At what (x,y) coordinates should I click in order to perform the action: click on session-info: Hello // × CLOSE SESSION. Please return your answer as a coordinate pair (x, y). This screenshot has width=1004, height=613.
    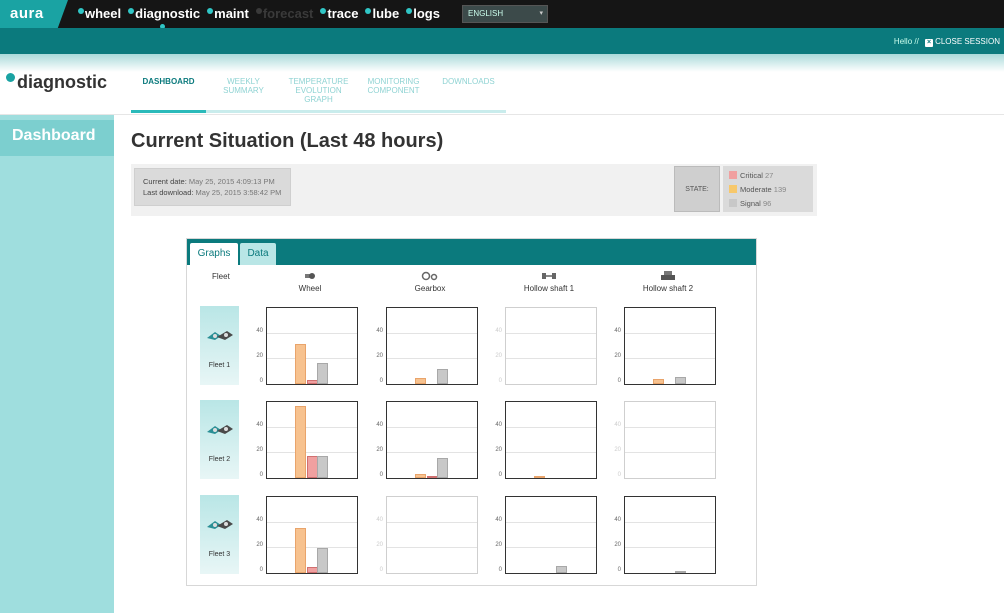
    Looking at the image, I should click on (947, 42).